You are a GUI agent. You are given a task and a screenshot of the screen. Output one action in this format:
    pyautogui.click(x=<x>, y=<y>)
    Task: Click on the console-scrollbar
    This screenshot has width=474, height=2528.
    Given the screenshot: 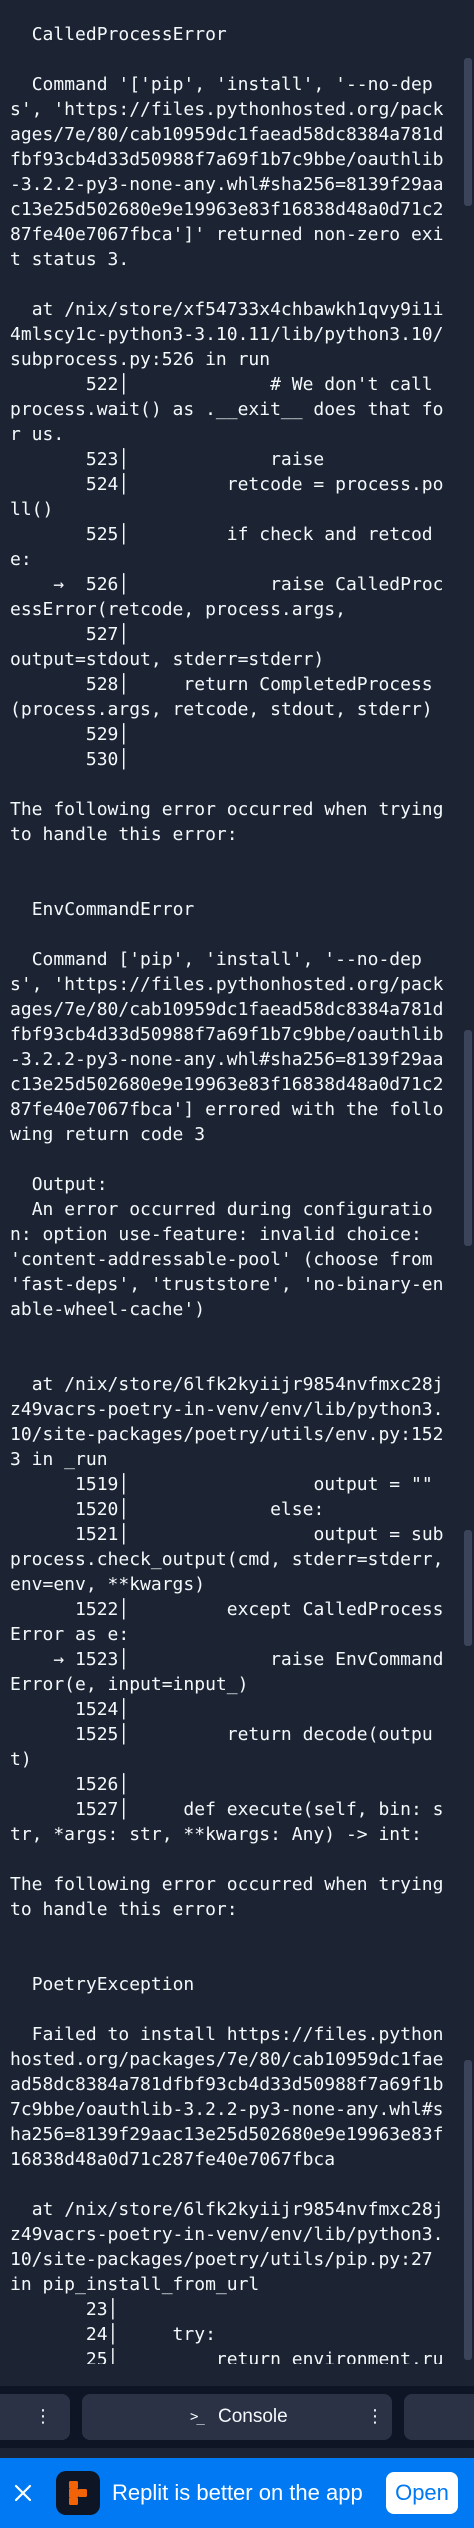 What is the action you would take?
    pyautogui.click(x=468, y=1182)
    